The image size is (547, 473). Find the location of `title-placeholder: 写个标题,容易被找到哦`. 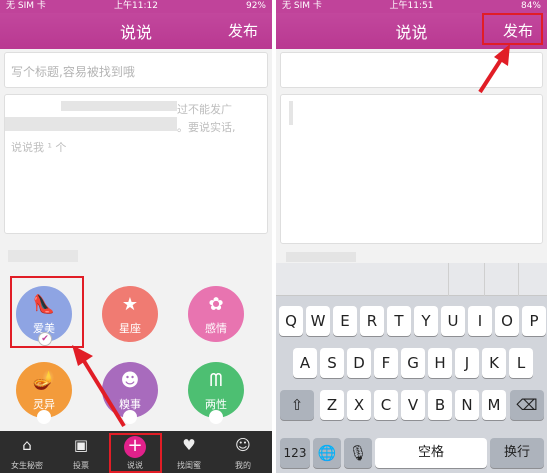

title-placeholder: 写个标题,容易被找到哦 is located at coordinates (73, 72).